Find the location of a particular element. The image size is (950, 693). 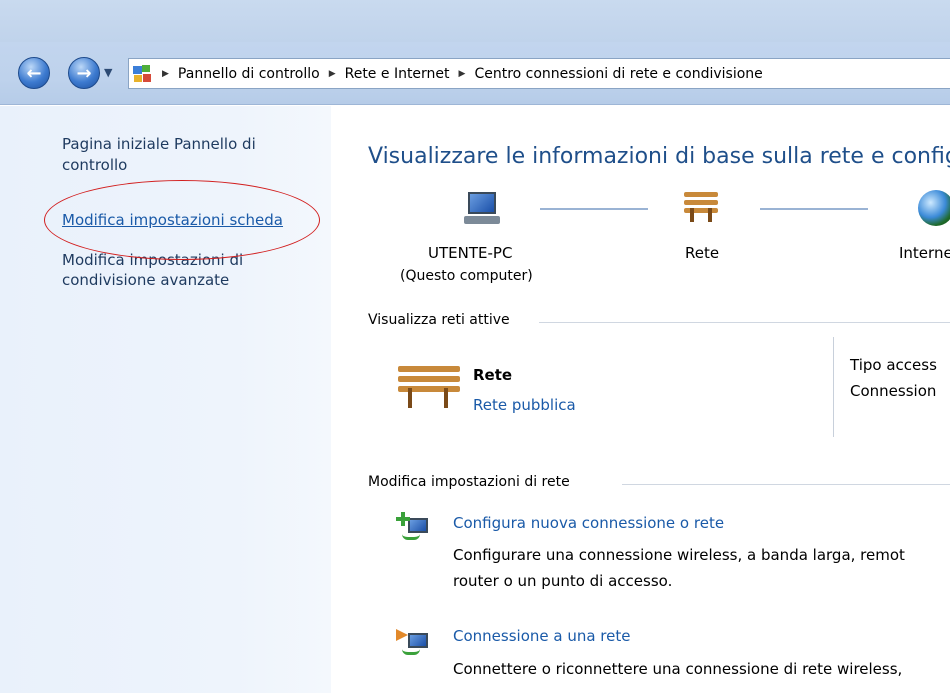

connections-label: Connession is located at coordinates (893, 391).